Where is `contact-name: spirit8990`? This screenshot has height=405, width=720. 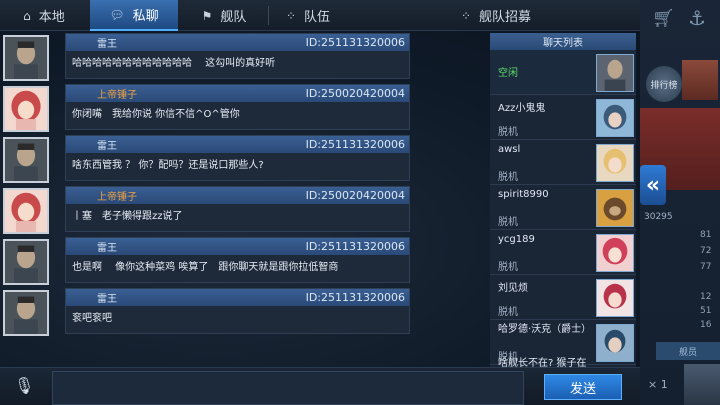 contact-name: spirit8990 is located at coordinates (523, 194).